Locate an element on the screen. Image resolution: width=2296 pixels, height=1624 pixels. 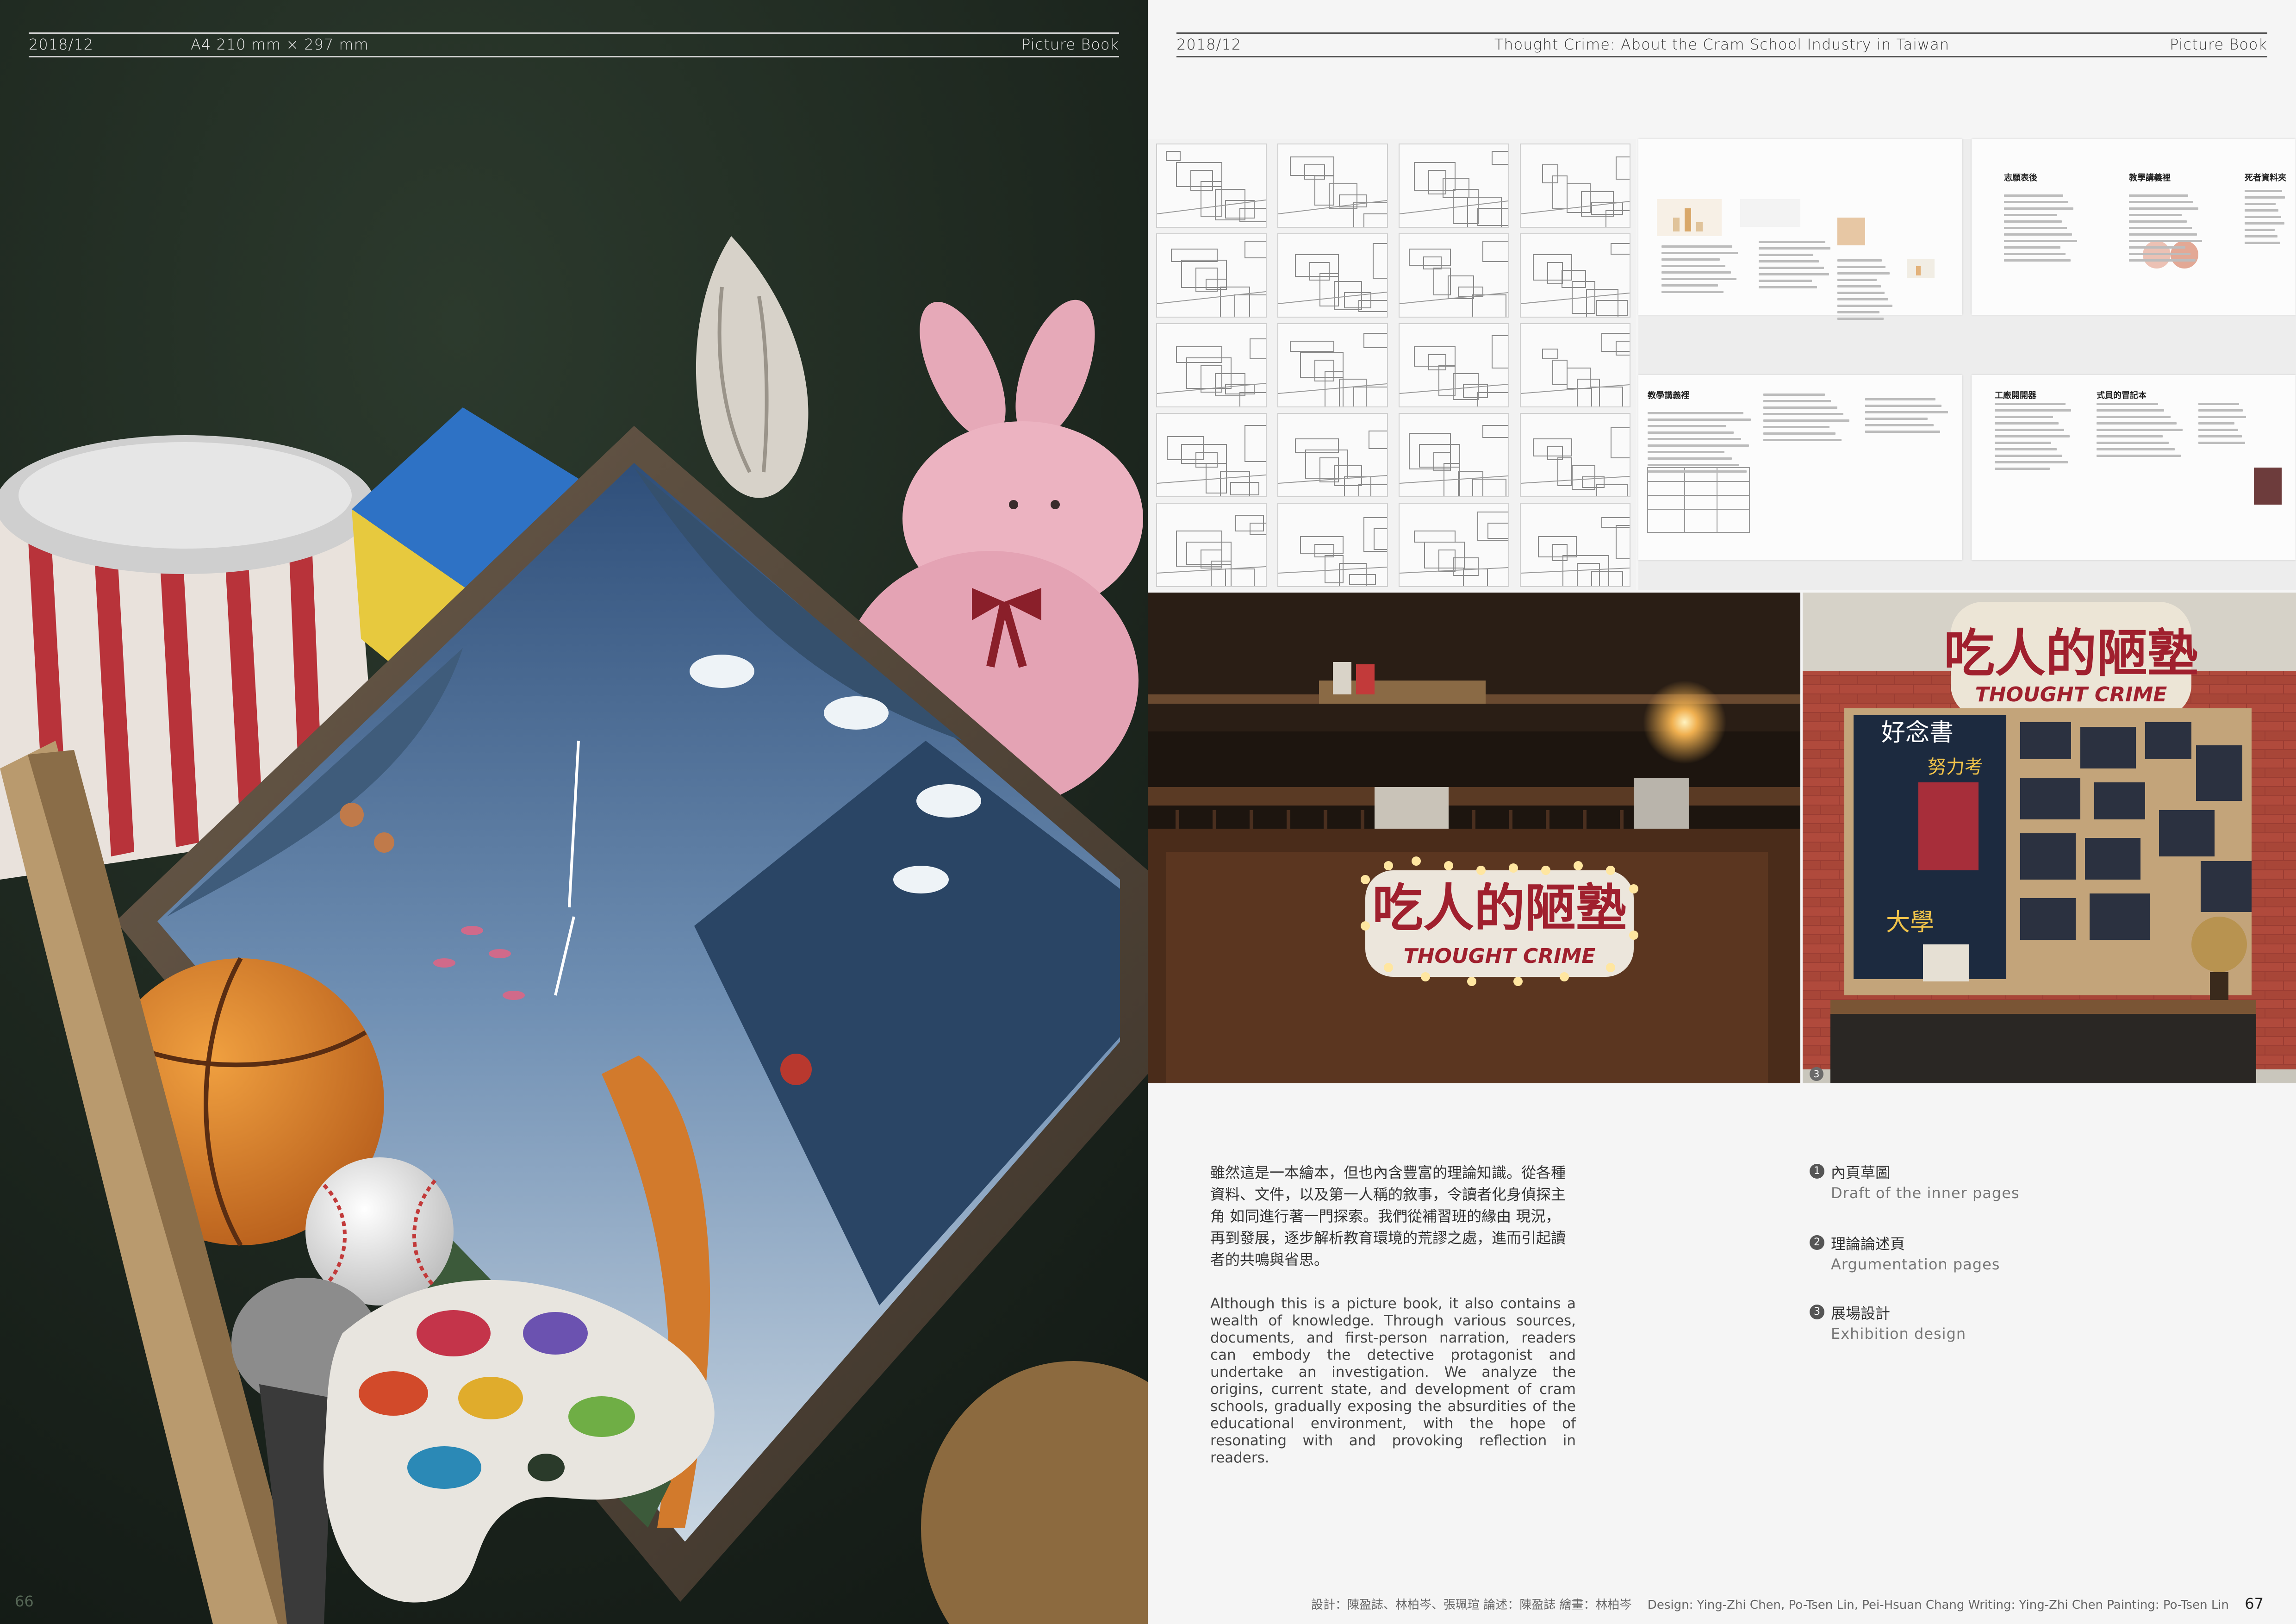
argu-spread-2: 志願表後 教學講義裡 死者資料夾 is located at coordinates (2134, 227).